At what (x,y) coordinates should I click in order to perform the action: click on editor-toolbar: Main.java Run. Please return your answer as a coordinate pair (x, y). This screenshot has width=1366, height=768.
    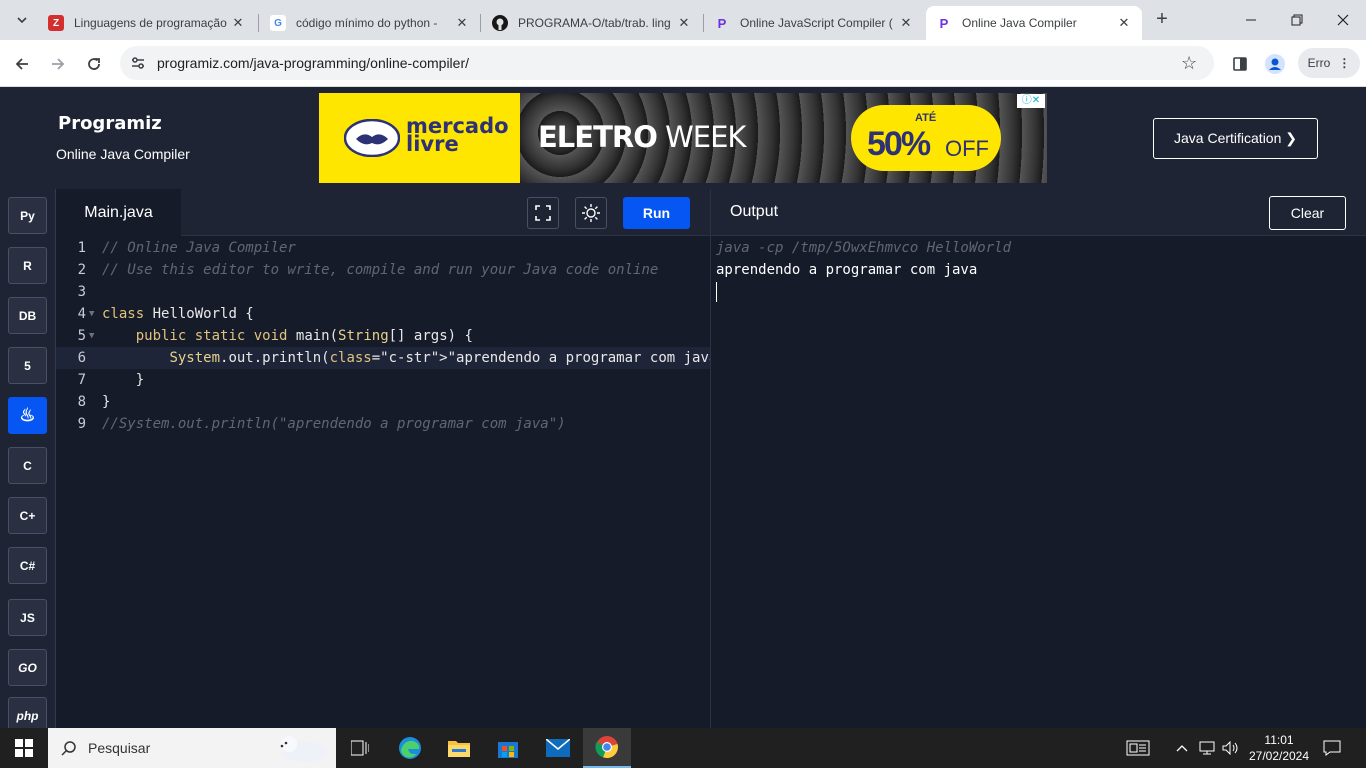
    Looking at the image, I should click on (383, 212).